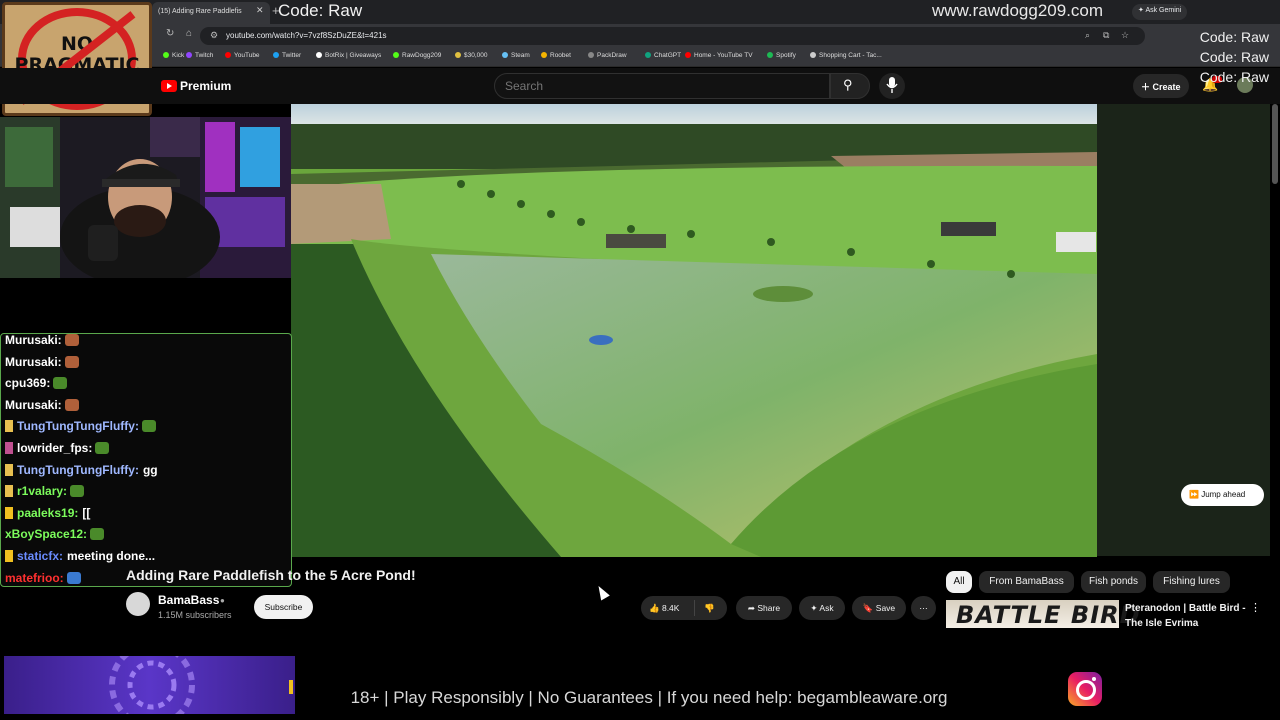 This screenshot has width=1280, height=720. I want to click on bookmark-item: BotRix | Giveaways, so click(348, 55).